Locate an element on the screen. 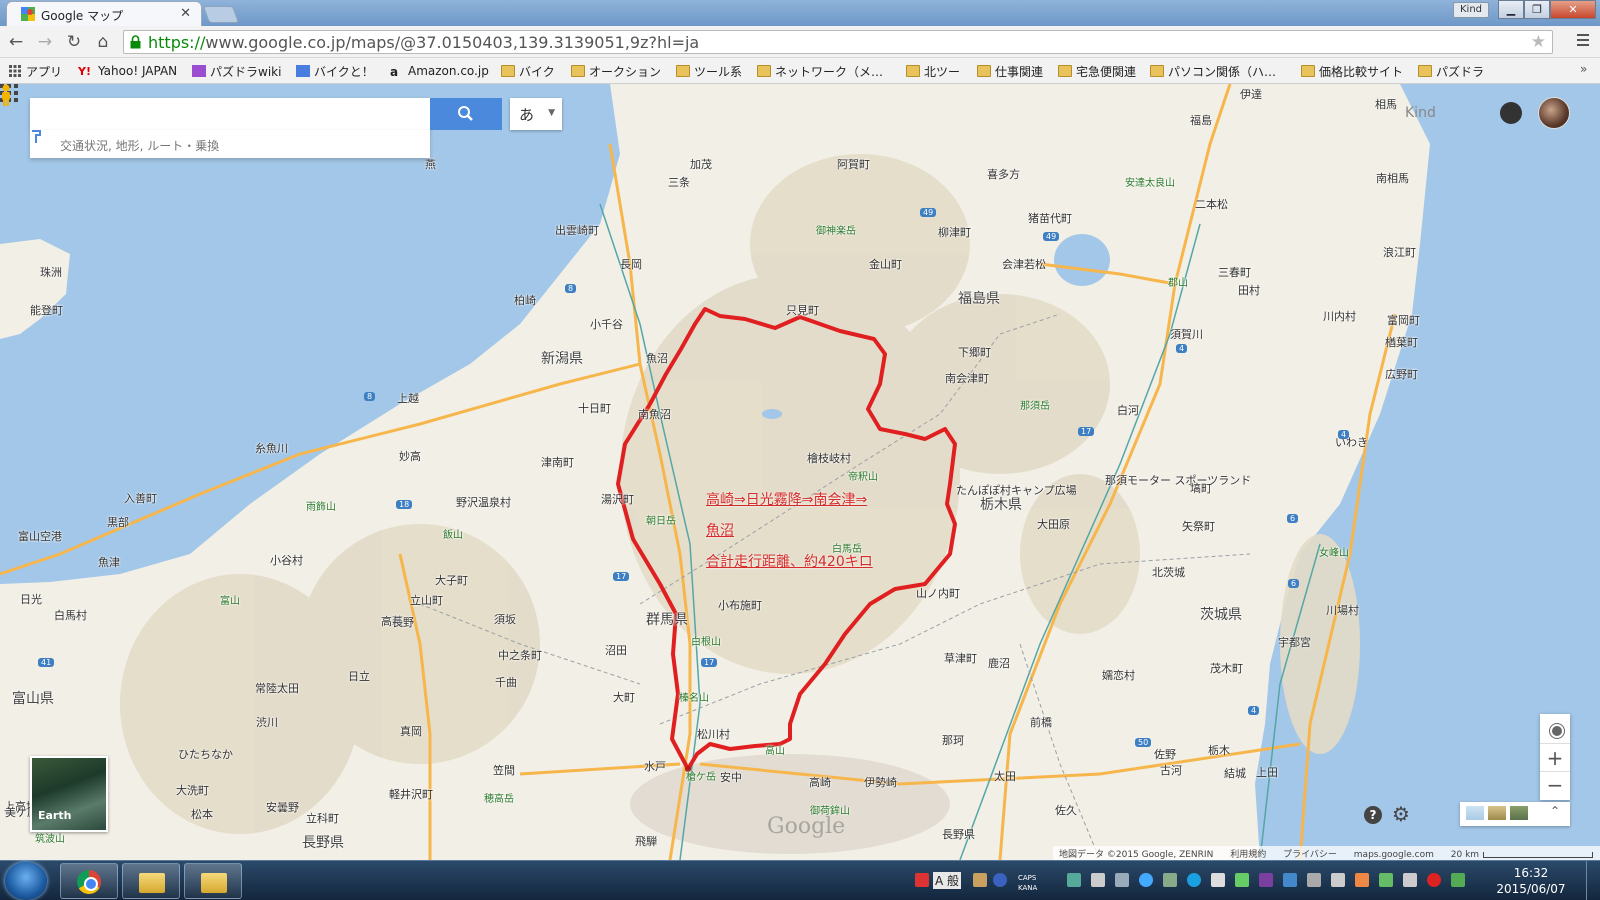 Image resolution: width=1600 pixels, height=900 pixels. forward-arrow-icon: → is located at coordinates (45, 42).